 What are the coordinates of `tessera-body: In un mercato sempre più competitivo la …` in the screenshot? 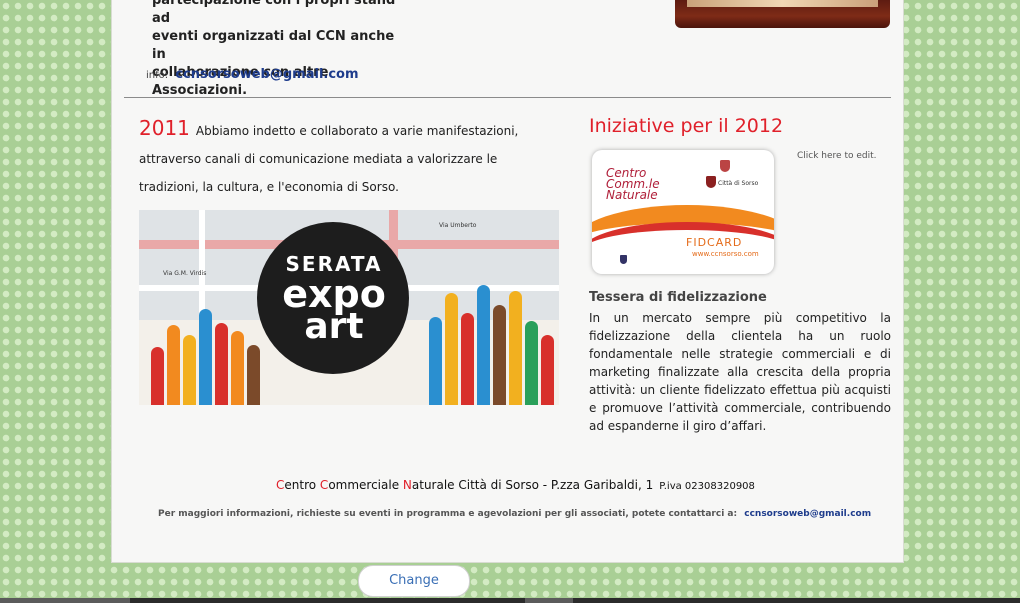 It's located at (740, 372).